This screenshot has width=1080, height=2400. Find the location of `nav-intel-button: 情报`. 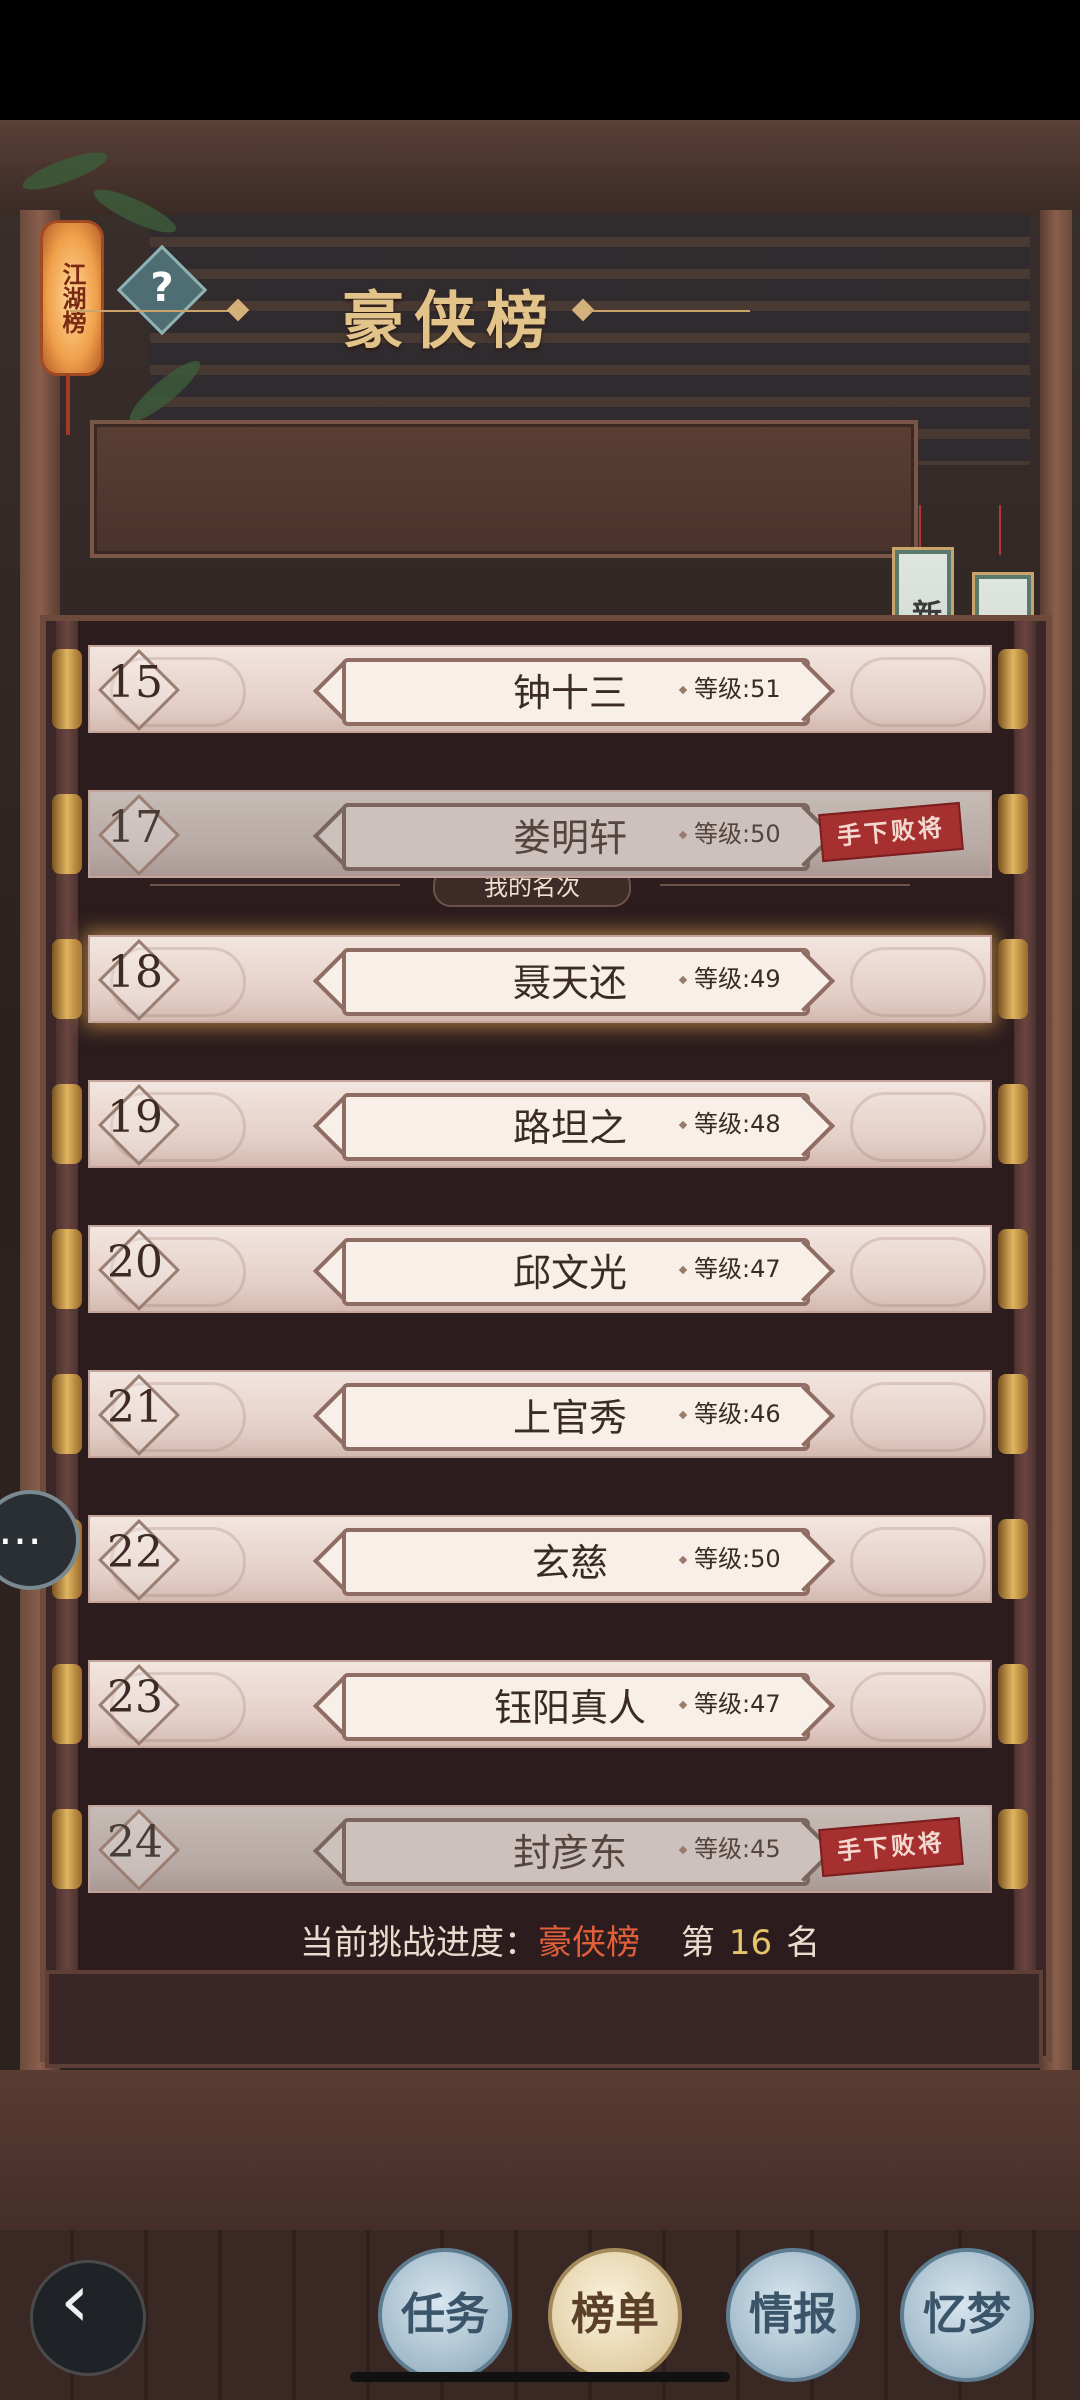

nav-intel-button: 情报 is located at coordinates (793, 2315).